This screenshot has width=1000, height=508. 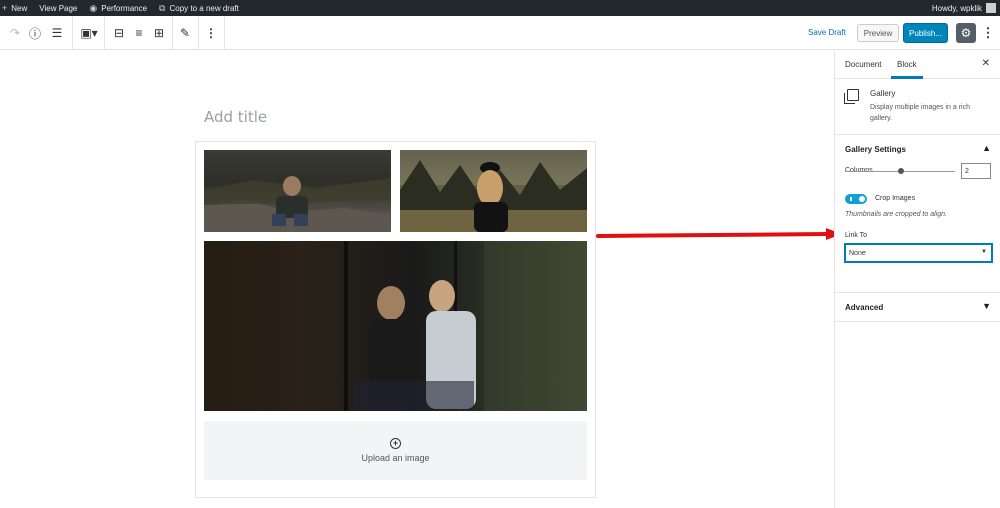 I want to click on photo-man-hiking, so click(x=297, y=204).